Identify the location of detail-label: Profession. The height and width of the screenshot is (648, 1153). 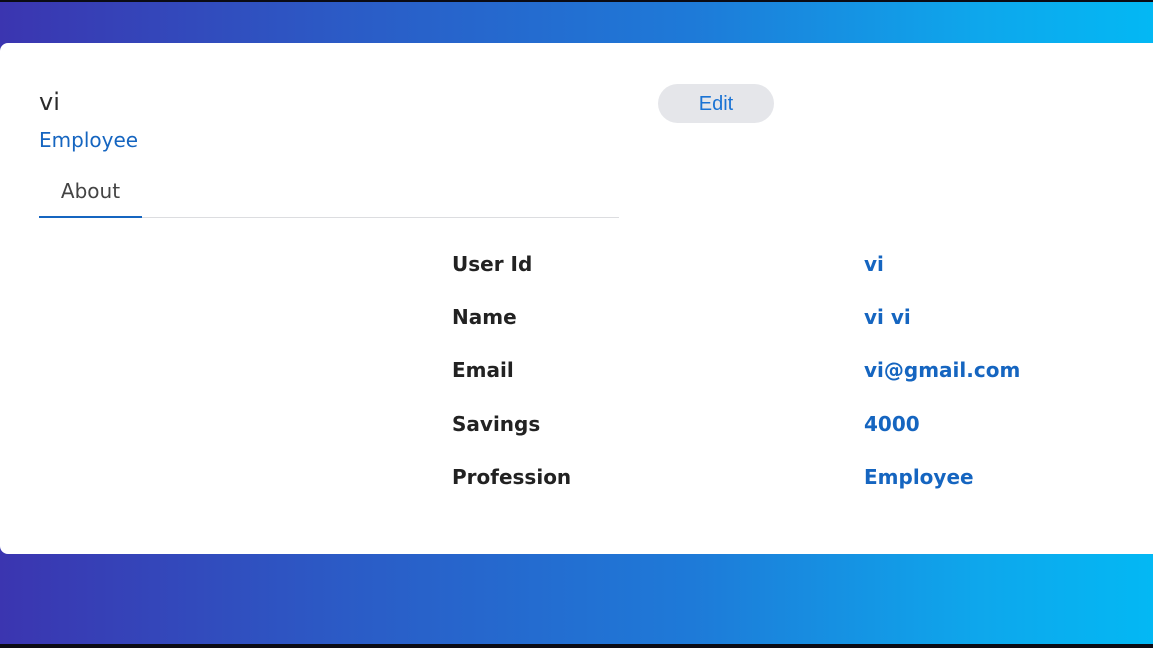
(512, 477).